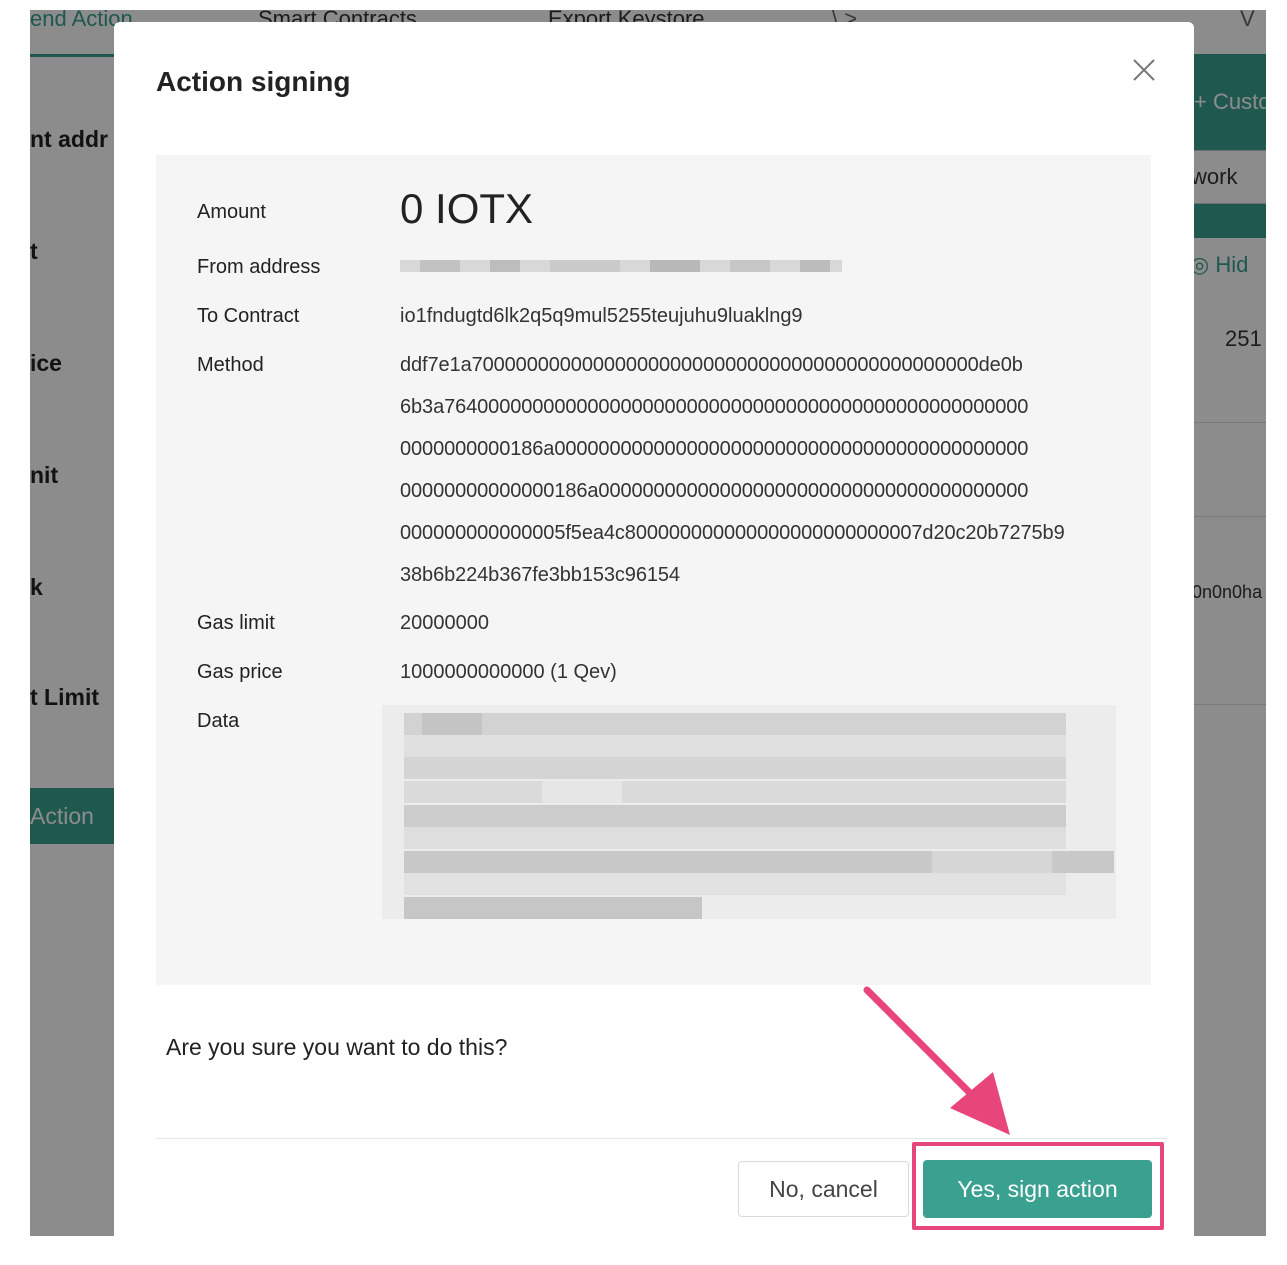  What do you see at coordinates (508, 672) in the screenshot?
I see `gas-price-value: 1000000000000 (1 Qev)` at bounding box center [508, 672].